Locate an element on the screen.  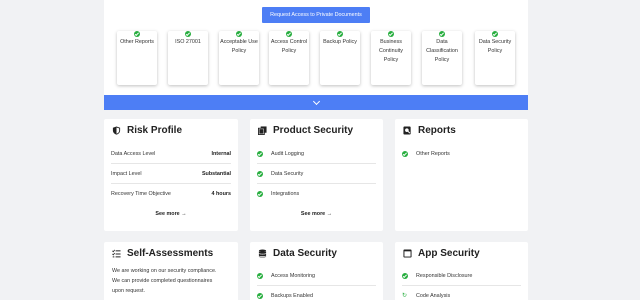
list-item: Responsible Disclosure is located at coordinates (461, 276).